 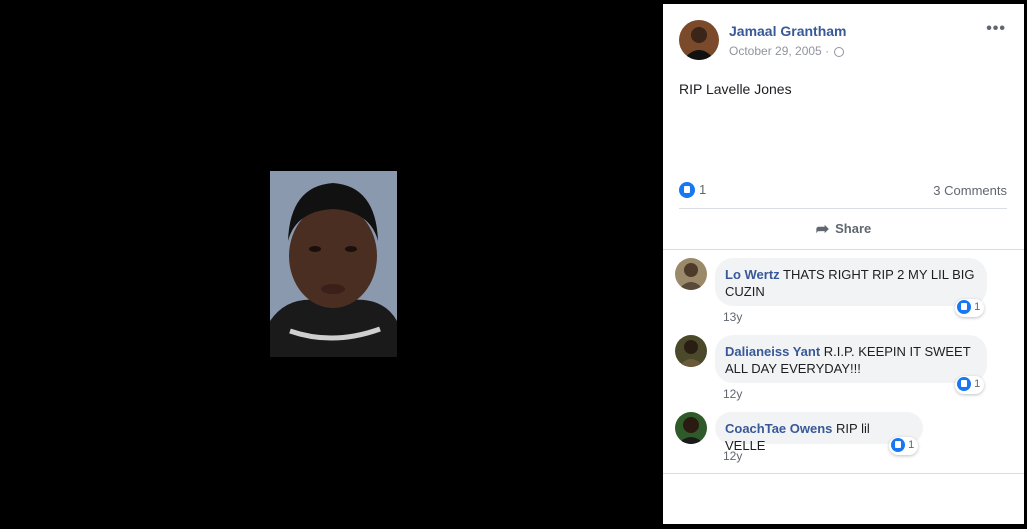 What do you see at coordinates (845, 440) in the screenshot?
I see `comment: CoachTae Owens RIP lil VELLE 1 12y` at bounding box center [845, 440].